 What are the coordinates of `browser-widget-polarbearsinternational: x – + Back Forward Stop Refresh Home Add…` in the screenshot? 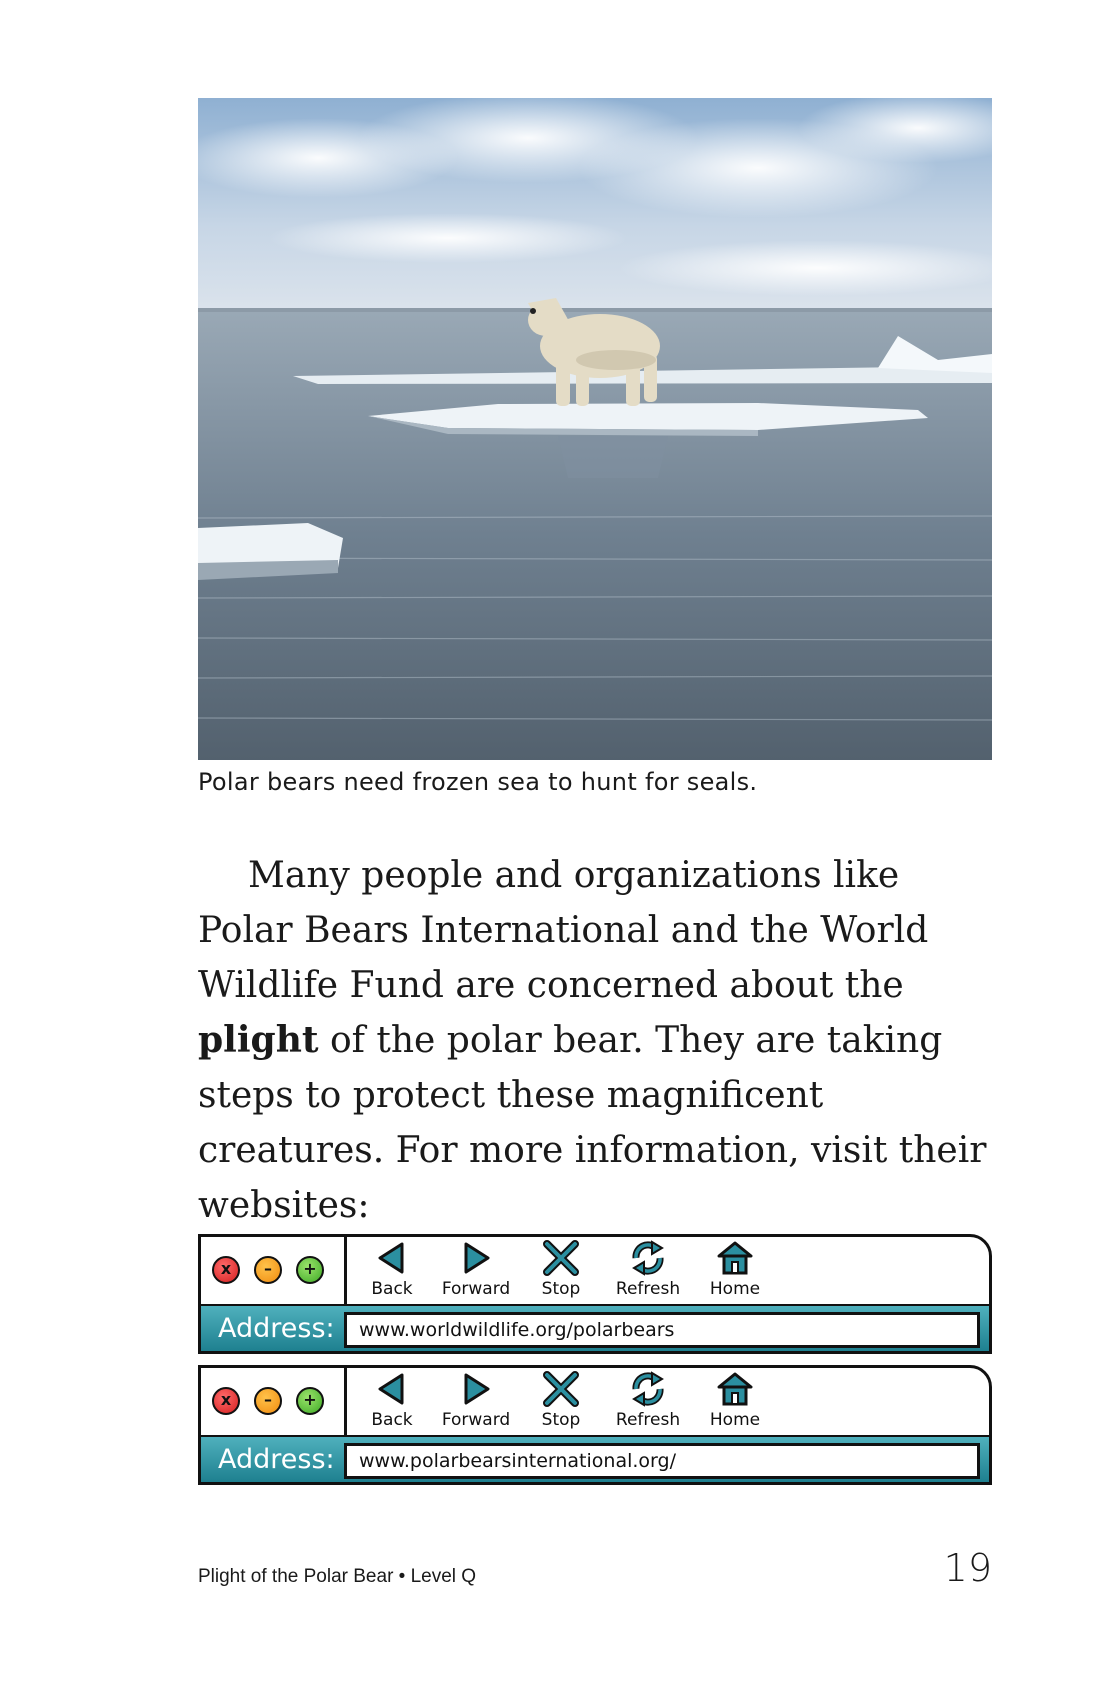 It's located at (595, 1425).